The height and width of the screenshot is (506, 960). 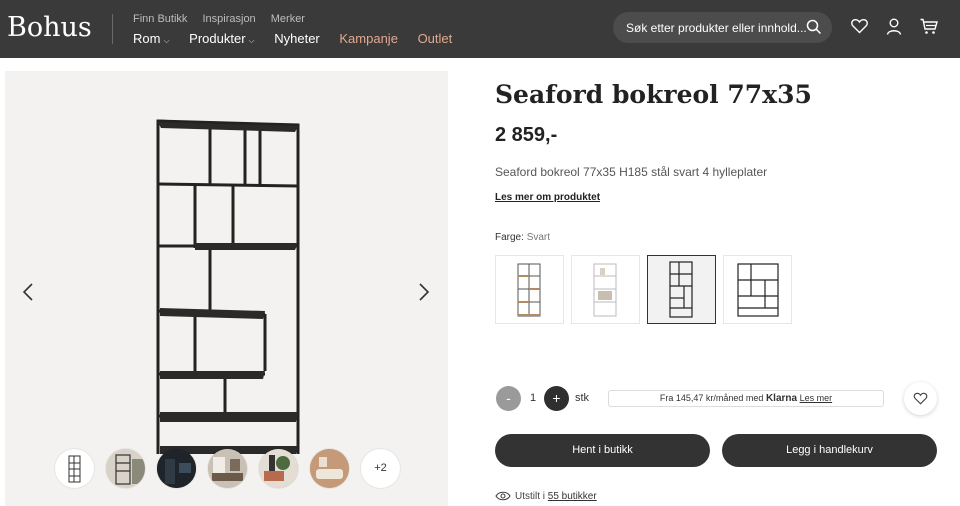 I want to click on main-nav: Rom ⌵ Produkter ⌵ Nyheter Kampanje Outlet, so click(x=300, y=38).